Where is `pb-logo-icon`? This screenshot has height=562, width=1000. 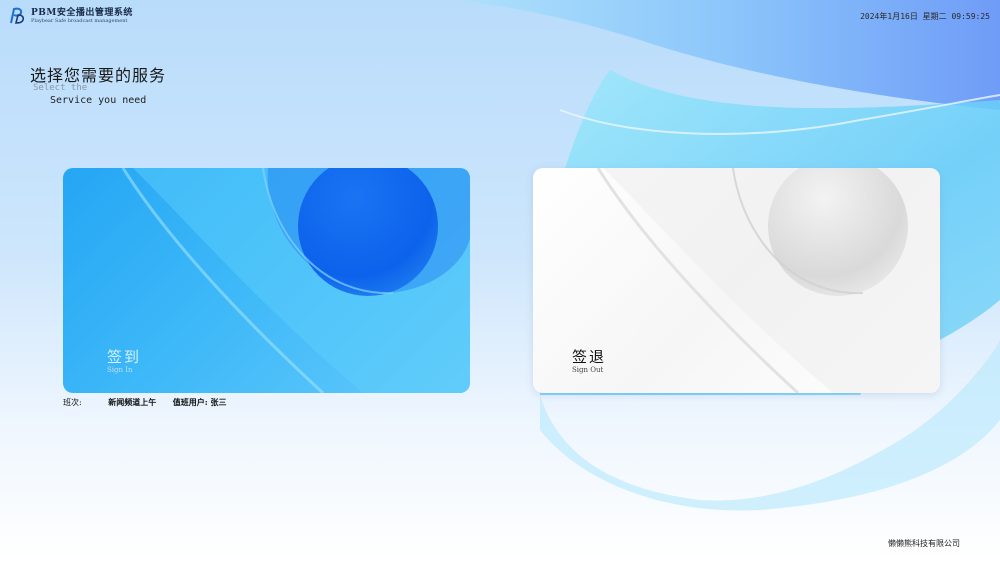 pb-logo-icon is located at coordinates (17, 15).